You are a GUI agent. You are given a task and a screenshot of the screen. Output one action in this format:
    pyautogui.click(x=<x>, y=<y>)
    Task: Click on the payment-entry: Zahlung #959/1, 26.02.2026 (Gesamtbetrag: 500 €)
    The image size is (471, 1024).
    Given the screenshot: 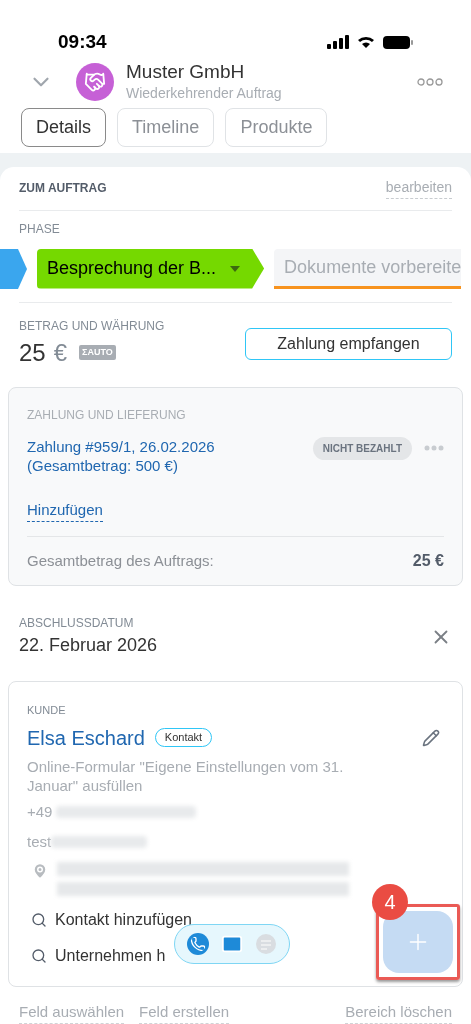 What is the action you would take?
    pyautogui.click(x=121, y=455)
    